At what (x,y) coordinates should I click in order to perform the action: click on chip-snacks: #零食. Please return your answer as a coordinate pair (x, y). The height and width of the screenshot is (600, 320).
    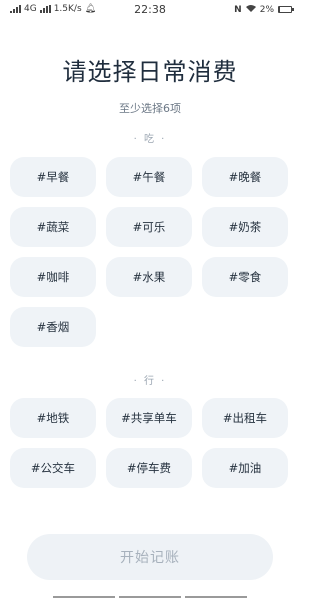
    Looking at the image, I should click on (245, 277).